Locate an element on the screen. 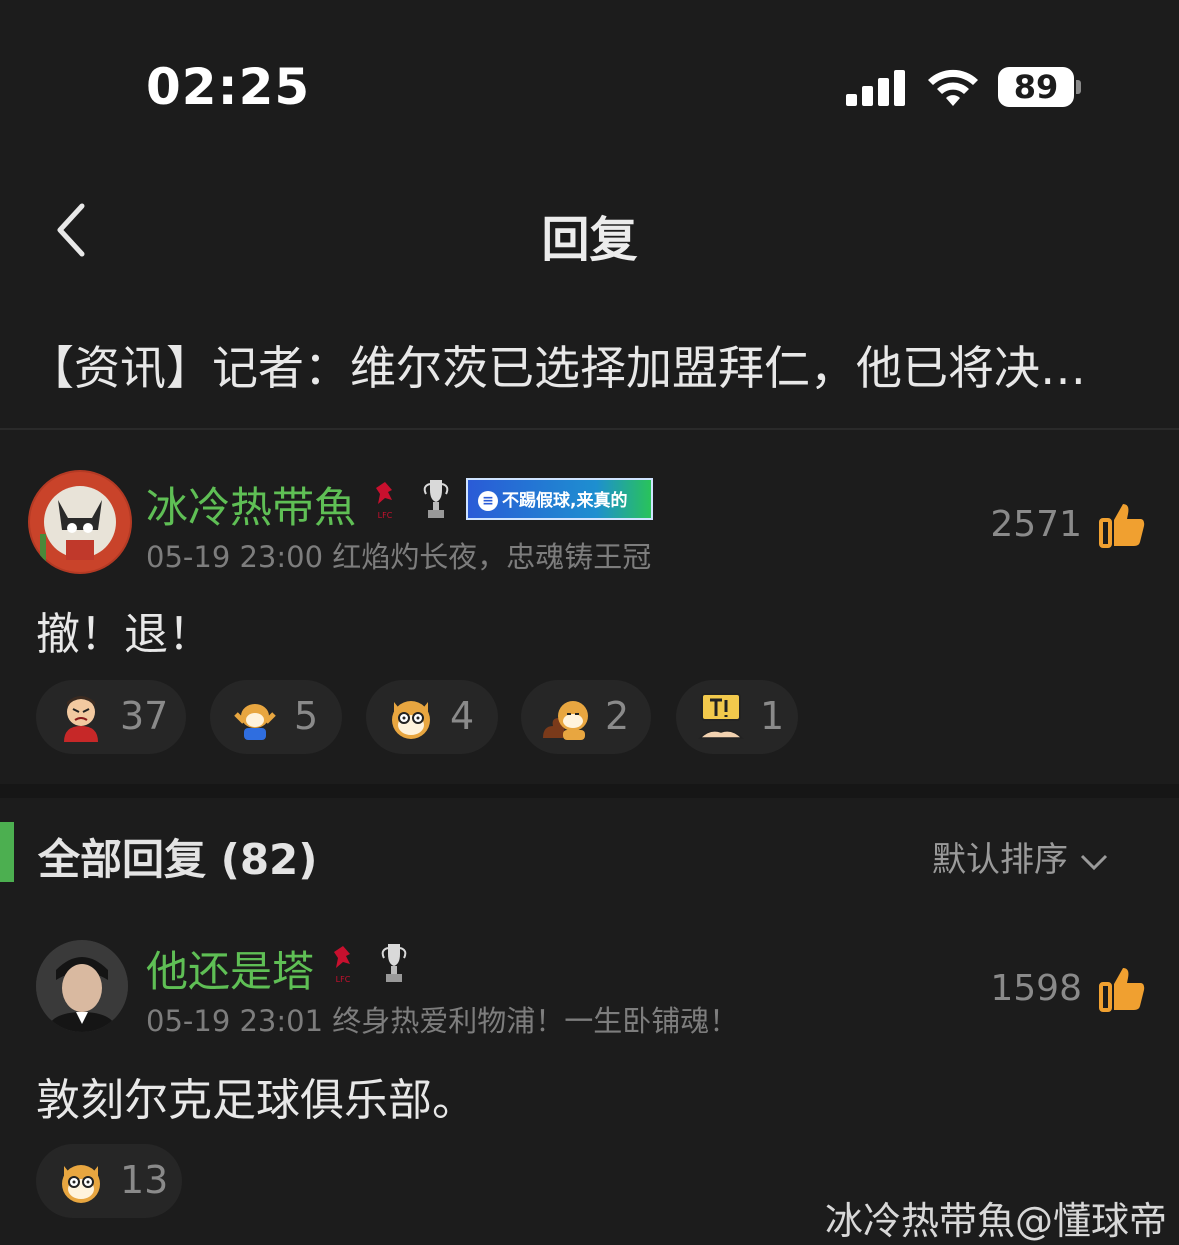  user-signature: 终身热爱利物浦！一生卧铺魂！ is located at coordinates (535, 1021).